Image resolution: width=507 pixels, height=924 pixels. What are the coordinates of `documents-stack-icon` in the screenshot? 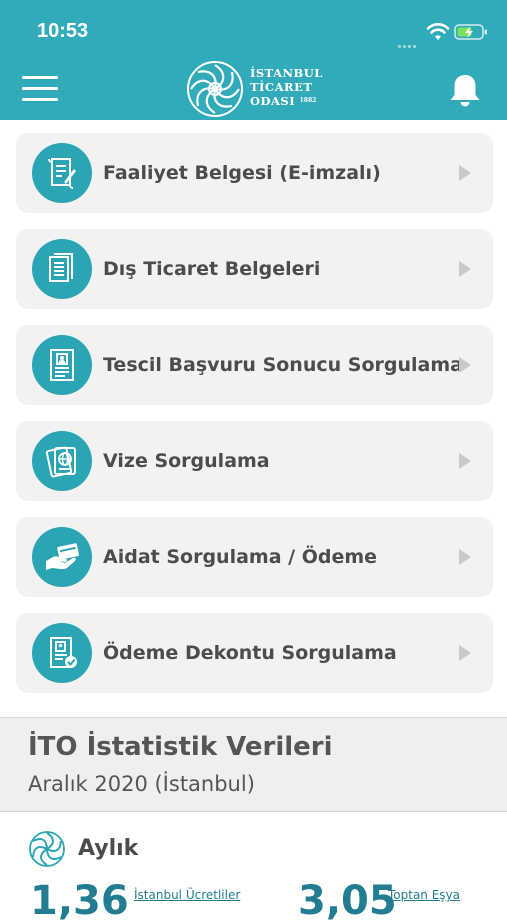 It's located at (62, 269).